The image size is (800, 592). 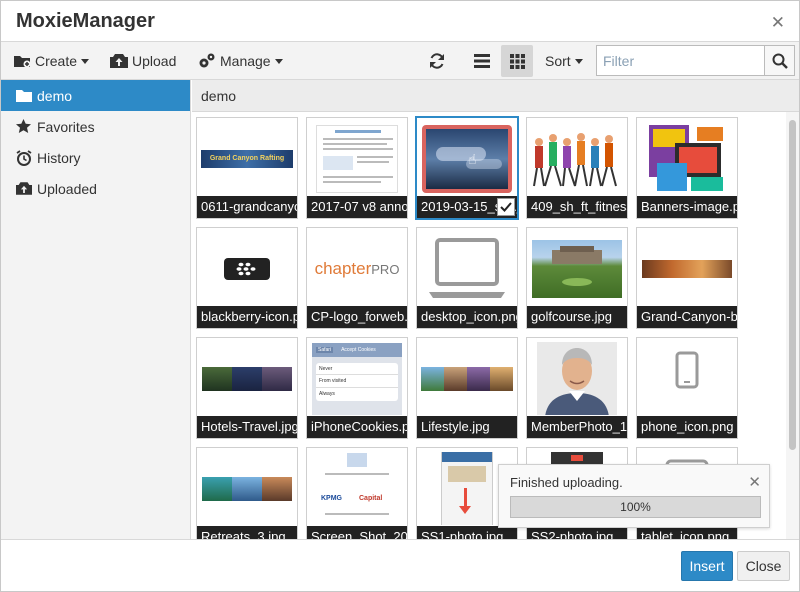 I want to click on file-tile-selected: ☝ 2019-03-15_sky.jpg, so click(x=467, y=168).